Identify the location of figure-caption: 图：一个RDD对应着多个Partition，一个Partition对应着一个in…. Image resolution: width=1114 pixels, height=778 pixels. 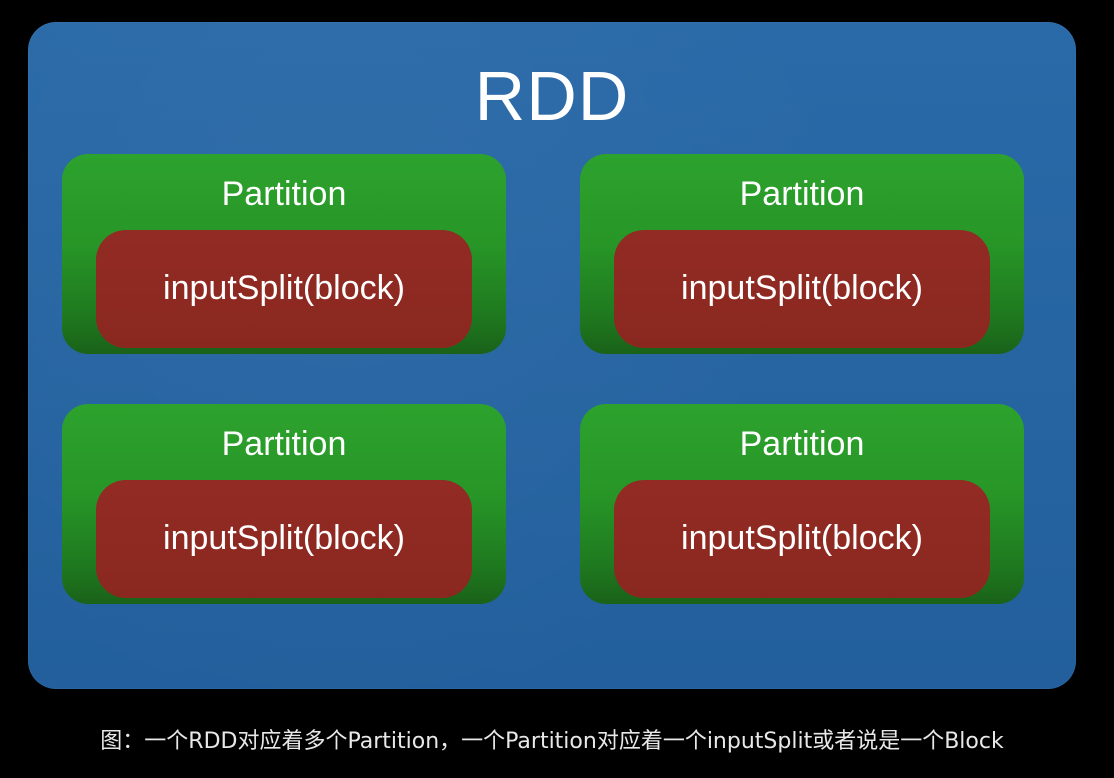
(552, 741).